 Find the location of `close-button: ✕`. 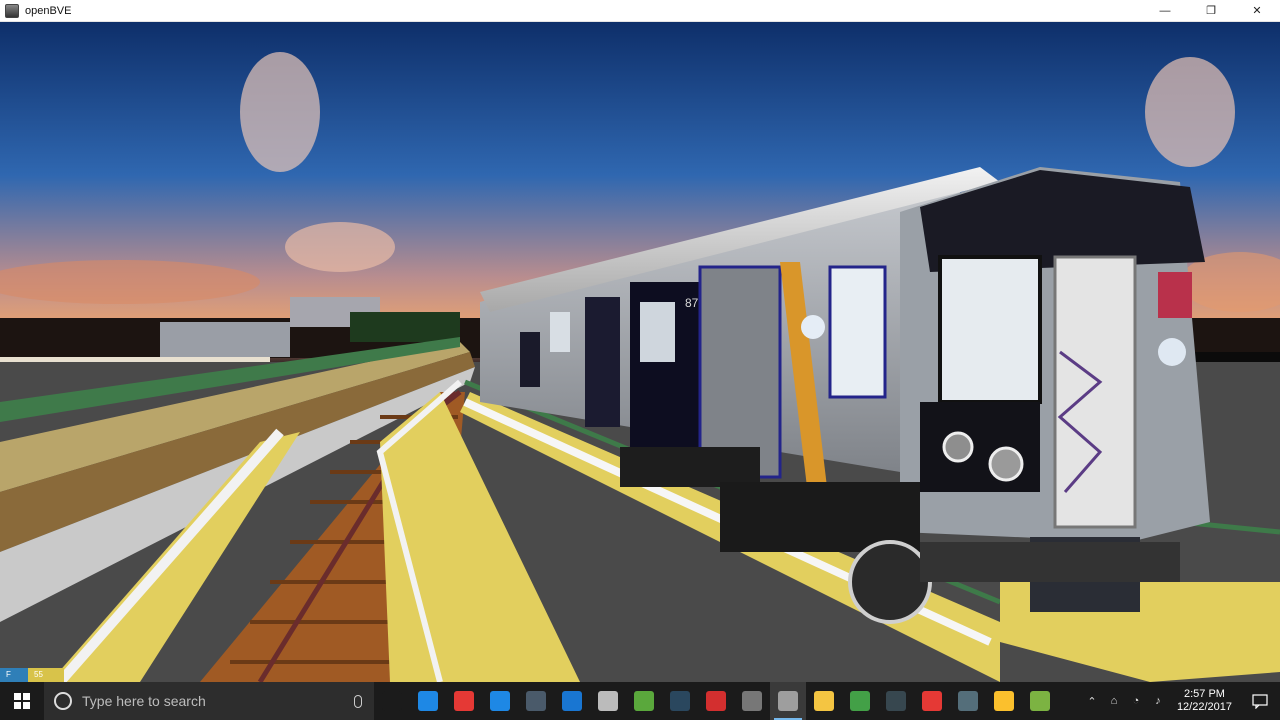

close-button: ✕ is located at coordinates (1257, 11).